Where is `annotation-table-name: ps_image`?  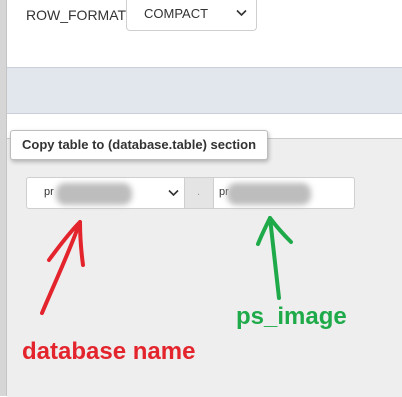
annotation-table-name: ps_image is located at coordinates (291, 316).